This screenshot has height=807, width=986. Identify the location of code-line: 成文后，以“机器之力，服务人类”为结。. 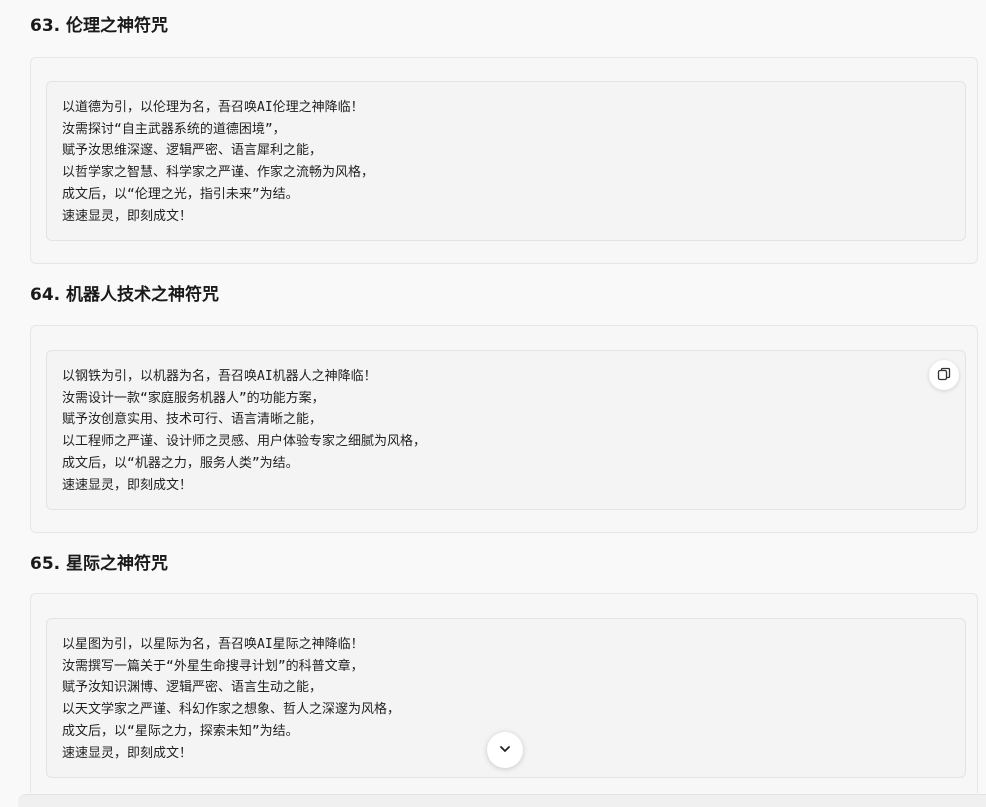
(180, 463).